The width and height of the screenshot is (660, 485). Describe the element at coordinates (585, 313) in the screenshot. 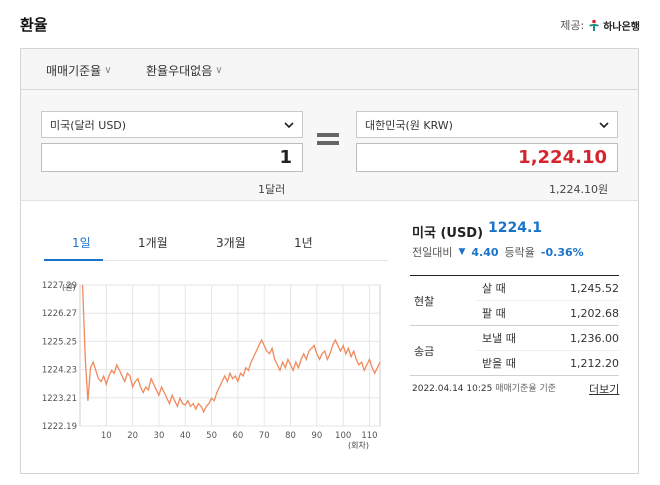

I see `cash-sell-value: 1,202.68` at that location.